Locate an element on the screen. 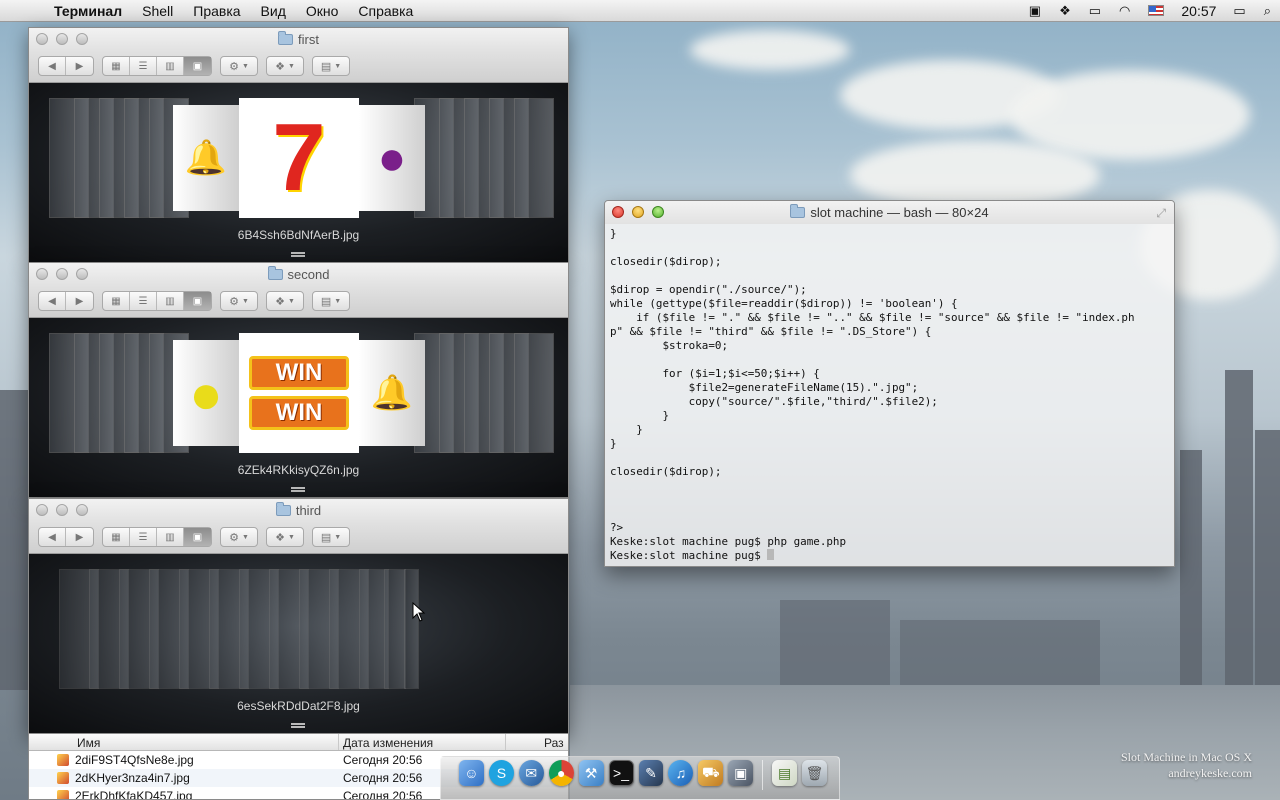 The width and height of the screenshot is (1280, 800). battery-icon: ▭ is located at coordinates (1239, 11).